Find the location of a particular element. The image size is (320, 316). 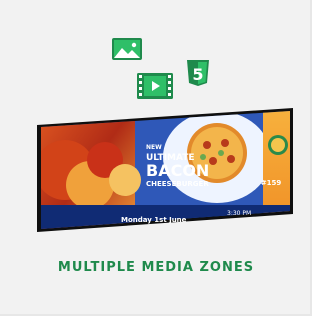

promo-line2: BACON is located at coordinates (177, 170).